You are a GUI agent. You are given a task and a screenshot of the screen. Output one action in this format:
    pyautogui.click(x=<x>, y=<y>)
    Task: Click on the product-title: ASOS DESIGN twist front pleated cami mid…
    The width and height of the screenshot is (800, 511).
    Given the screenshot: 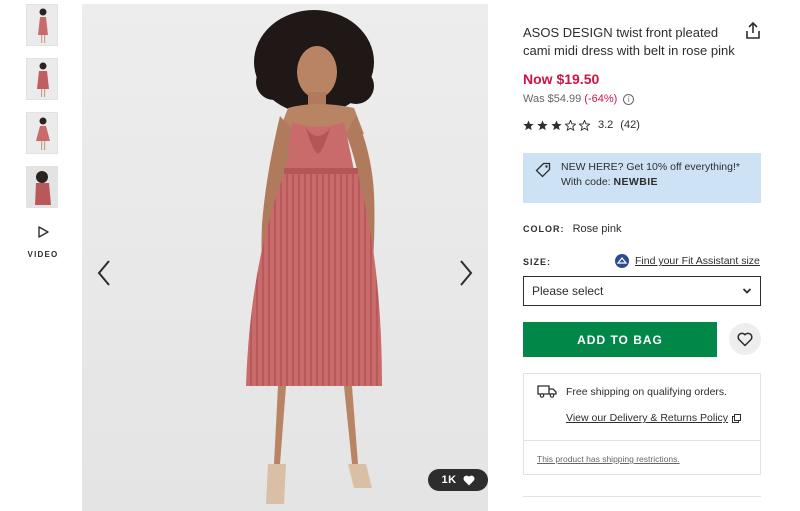 What is the action you would take?
    pyautogui.click(x=629, y=41)
    